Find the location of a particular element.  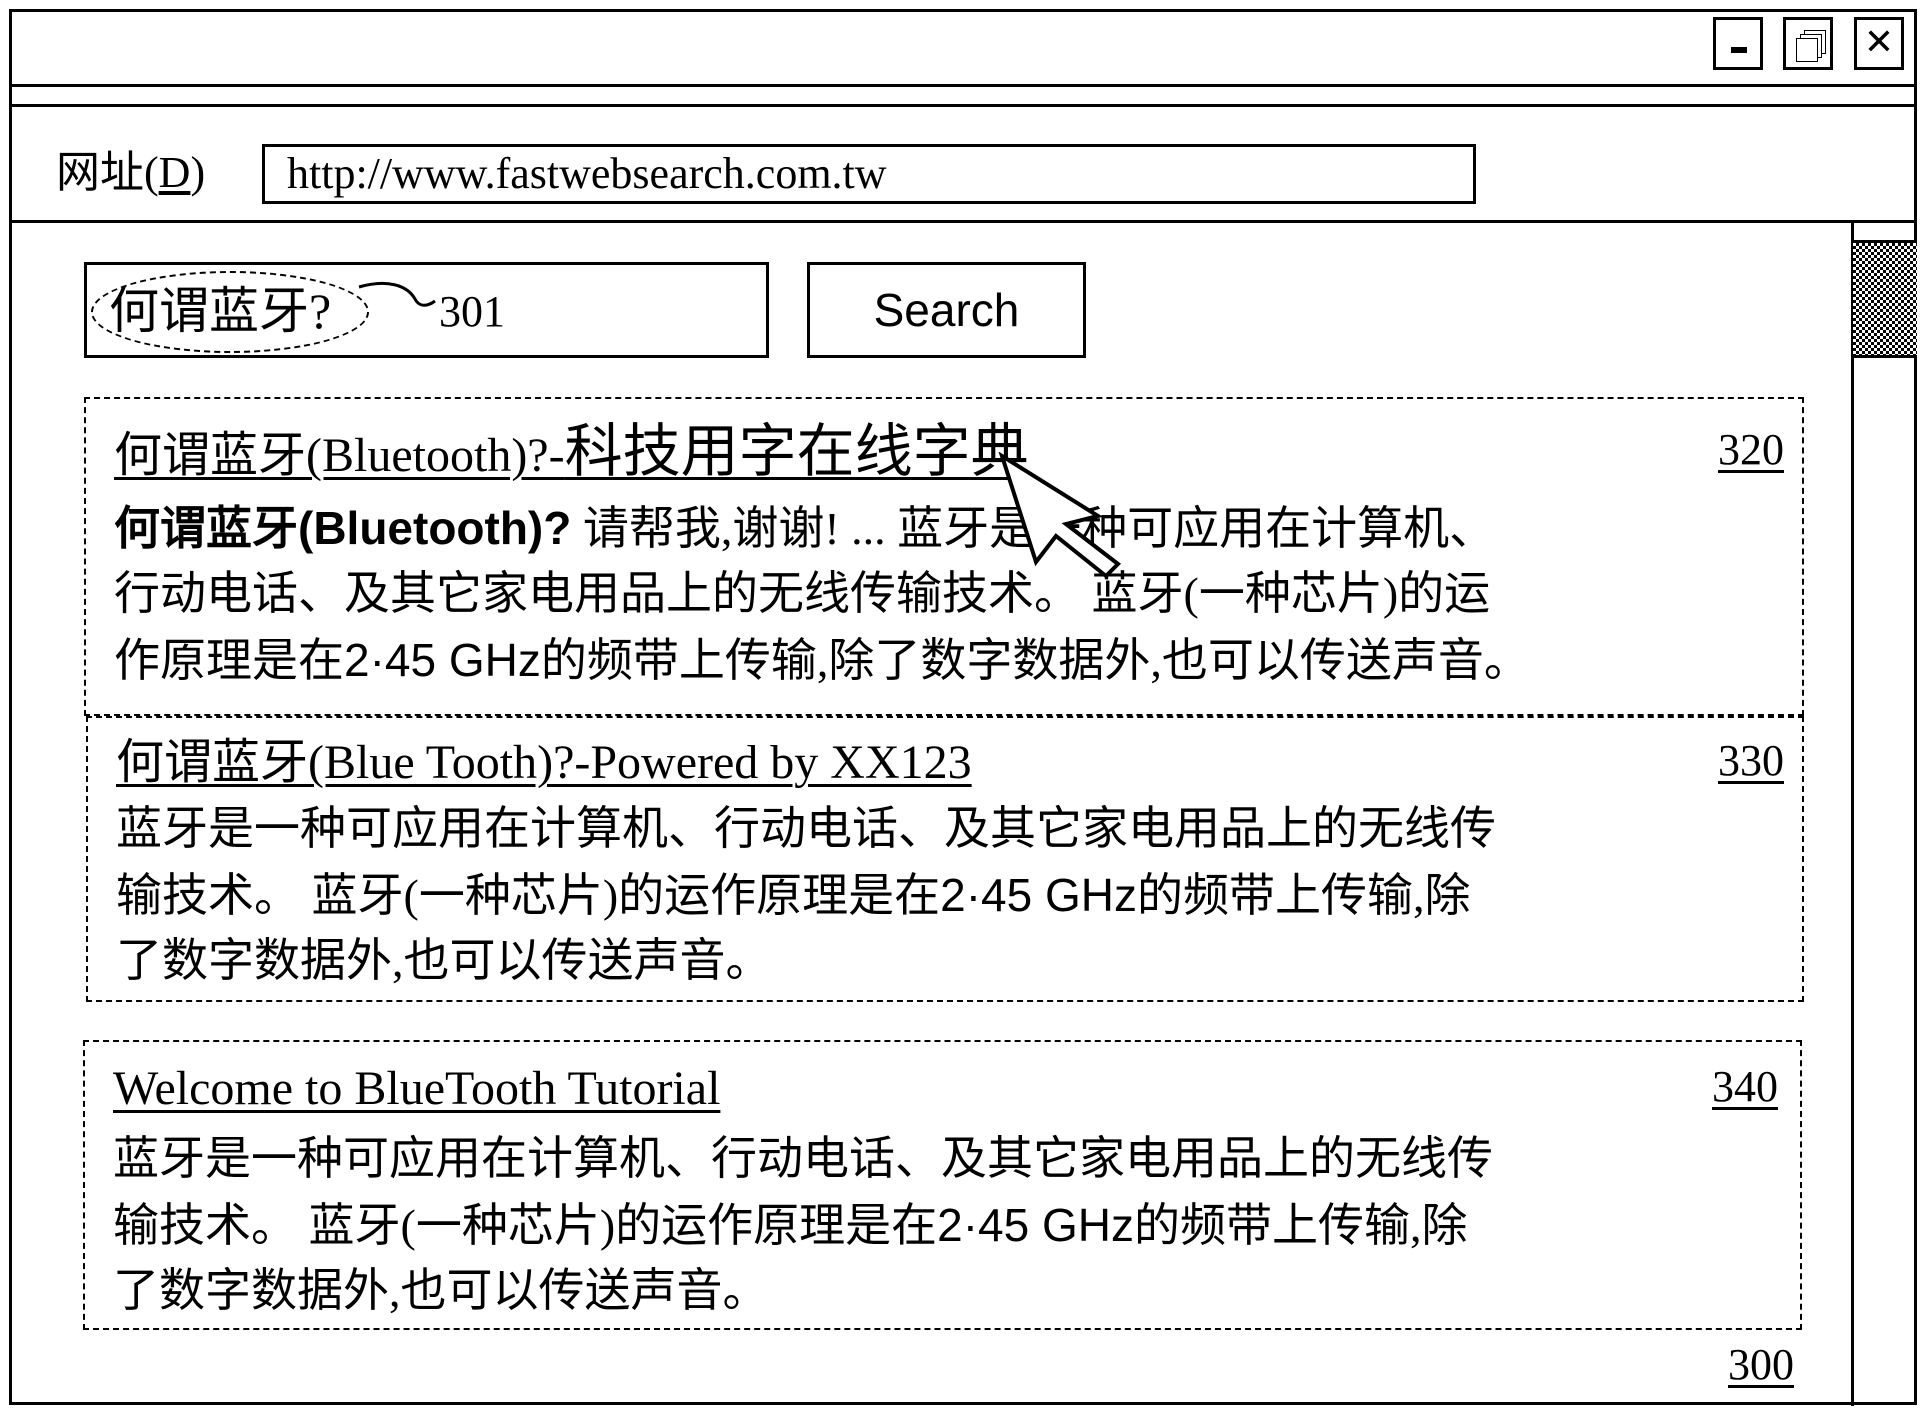

menu-bar-divider is located at coordinates (963, 105).